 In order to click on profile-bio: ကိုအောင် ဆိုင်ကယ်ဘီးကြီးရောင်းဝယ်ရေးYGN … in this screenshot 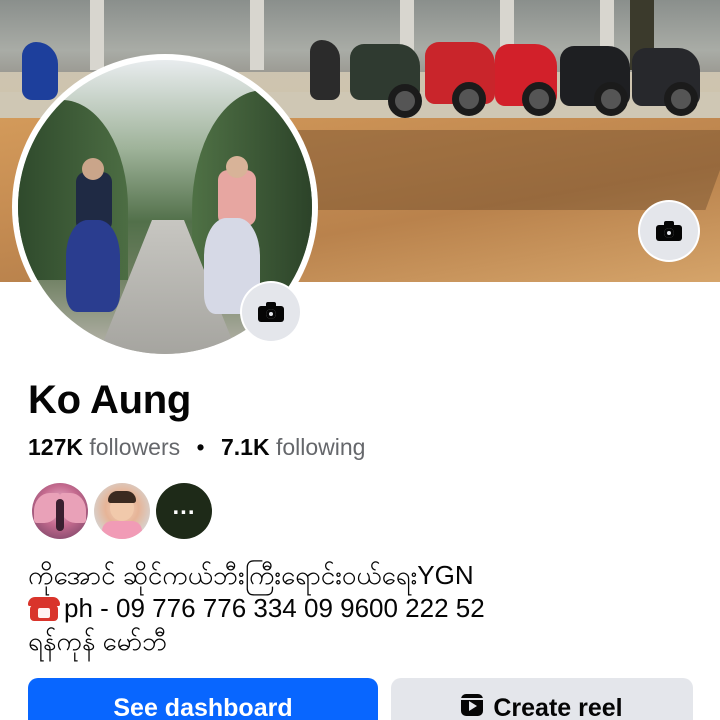, I will do `click(368, 608)`.